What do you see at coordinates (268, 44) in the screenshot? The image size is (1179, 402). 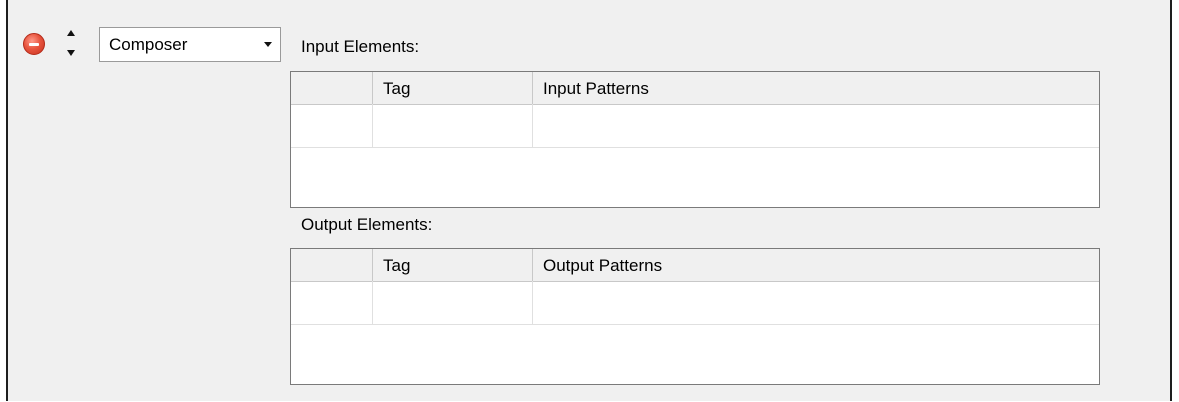 I see `dropdown-arrow-icon` at bounding box center [268, 44].